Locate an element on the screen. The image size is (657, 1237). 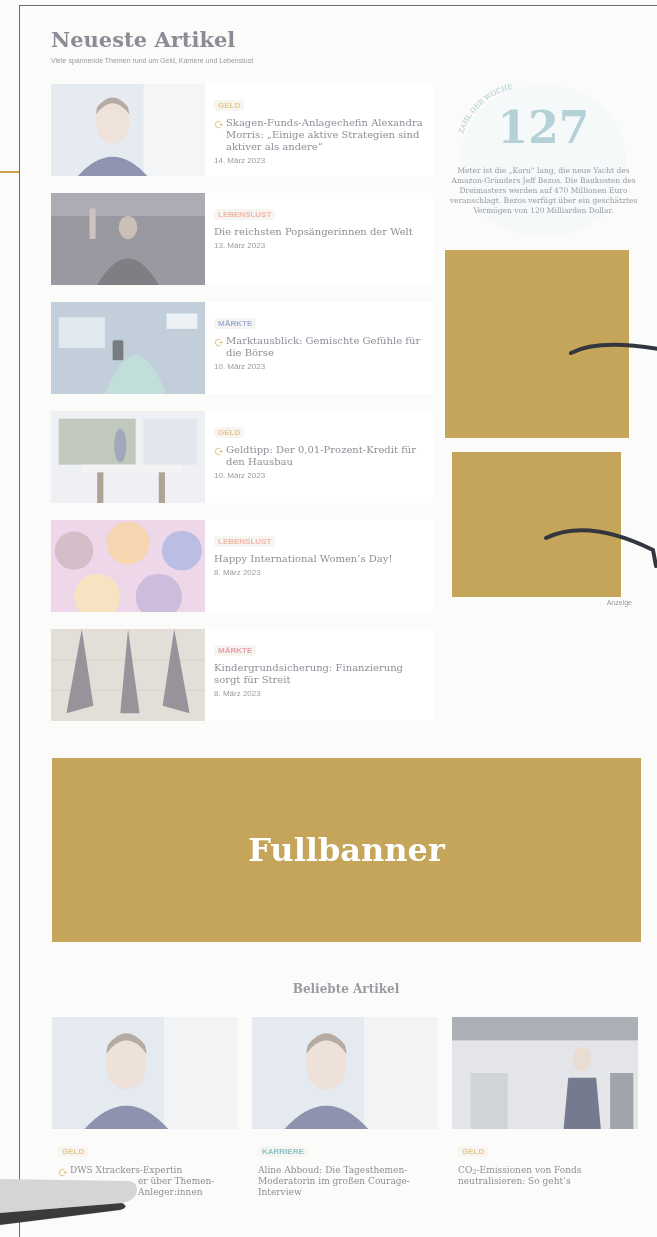
article-title-line: CO$_{2}$-Emissionen von Fonds is located at coordinates (520, 1170).